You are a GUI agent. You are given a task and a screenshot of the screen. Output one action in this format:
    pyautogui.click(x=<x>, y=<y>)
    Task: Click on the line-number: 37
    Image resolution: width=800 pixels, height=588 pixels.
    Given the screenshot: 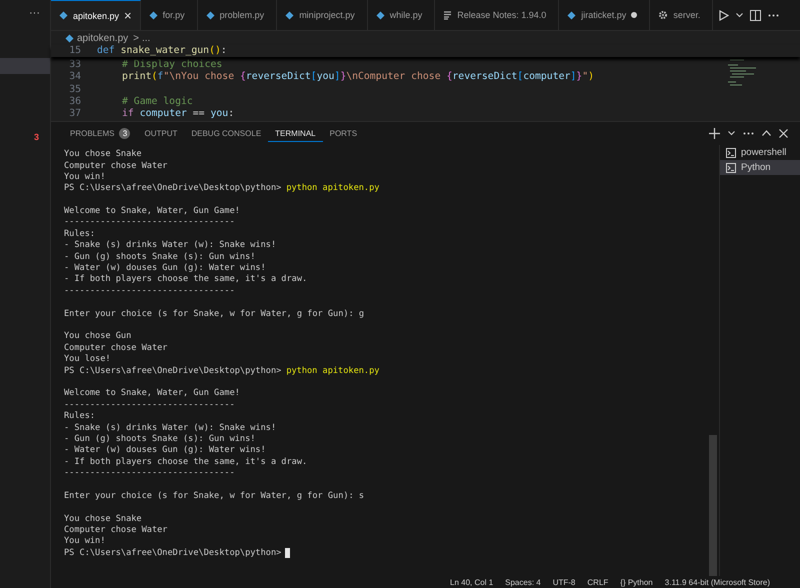 What is the action you would take?
    pyautogui.click(x=75, y=114)
    